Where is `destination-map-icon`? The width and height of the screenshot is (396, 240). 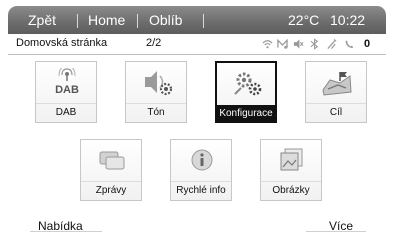 destination-map-icon is located at coordinates (337, 84).